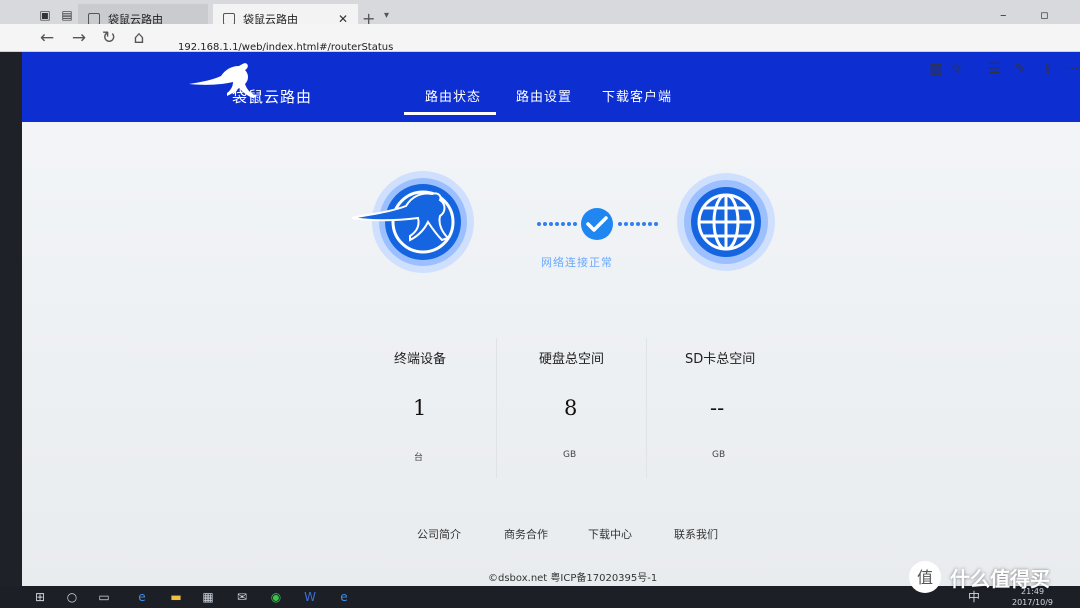 Image resolution: width=1080 pixels, height=608 pixels. What do you see at coordinates (1044, 15) in the screenshot?
I see `maximize-icon: ▫` at bounding box center [1044, 15].